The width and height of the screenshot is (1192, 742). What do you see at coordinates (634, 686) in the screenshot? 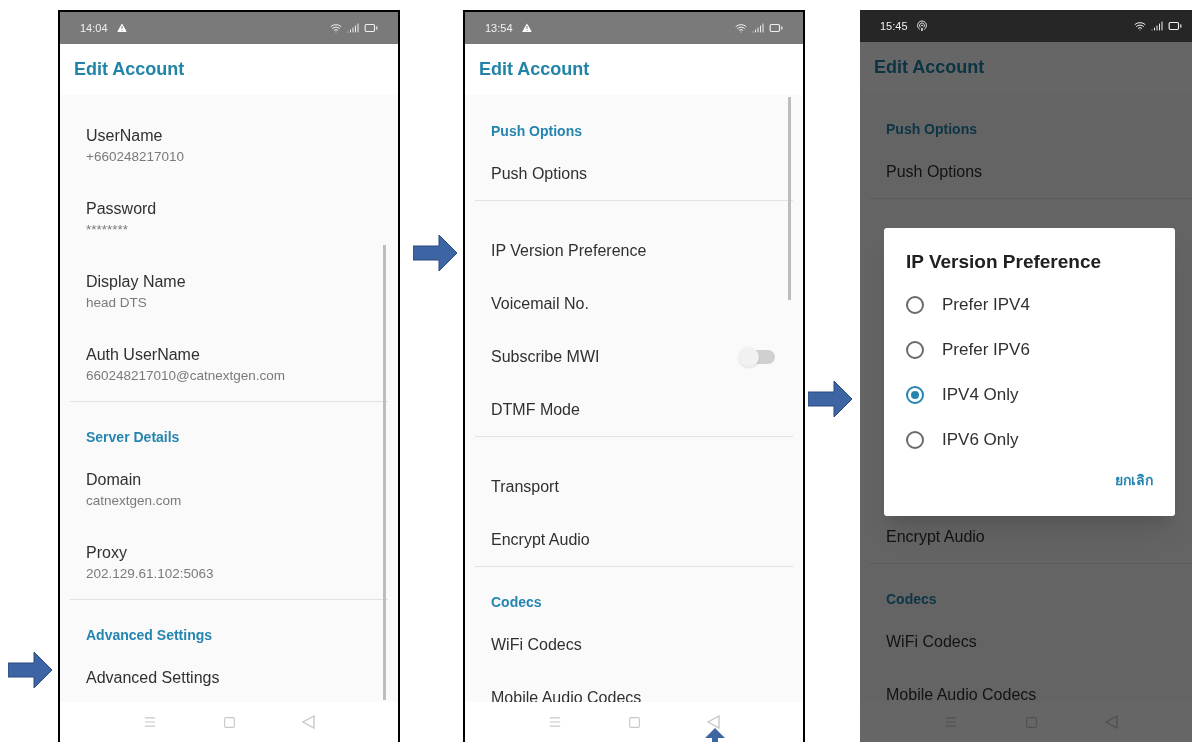
I see `setting-item: Mobile Audio Codecs` at bounding box center [634, 686].